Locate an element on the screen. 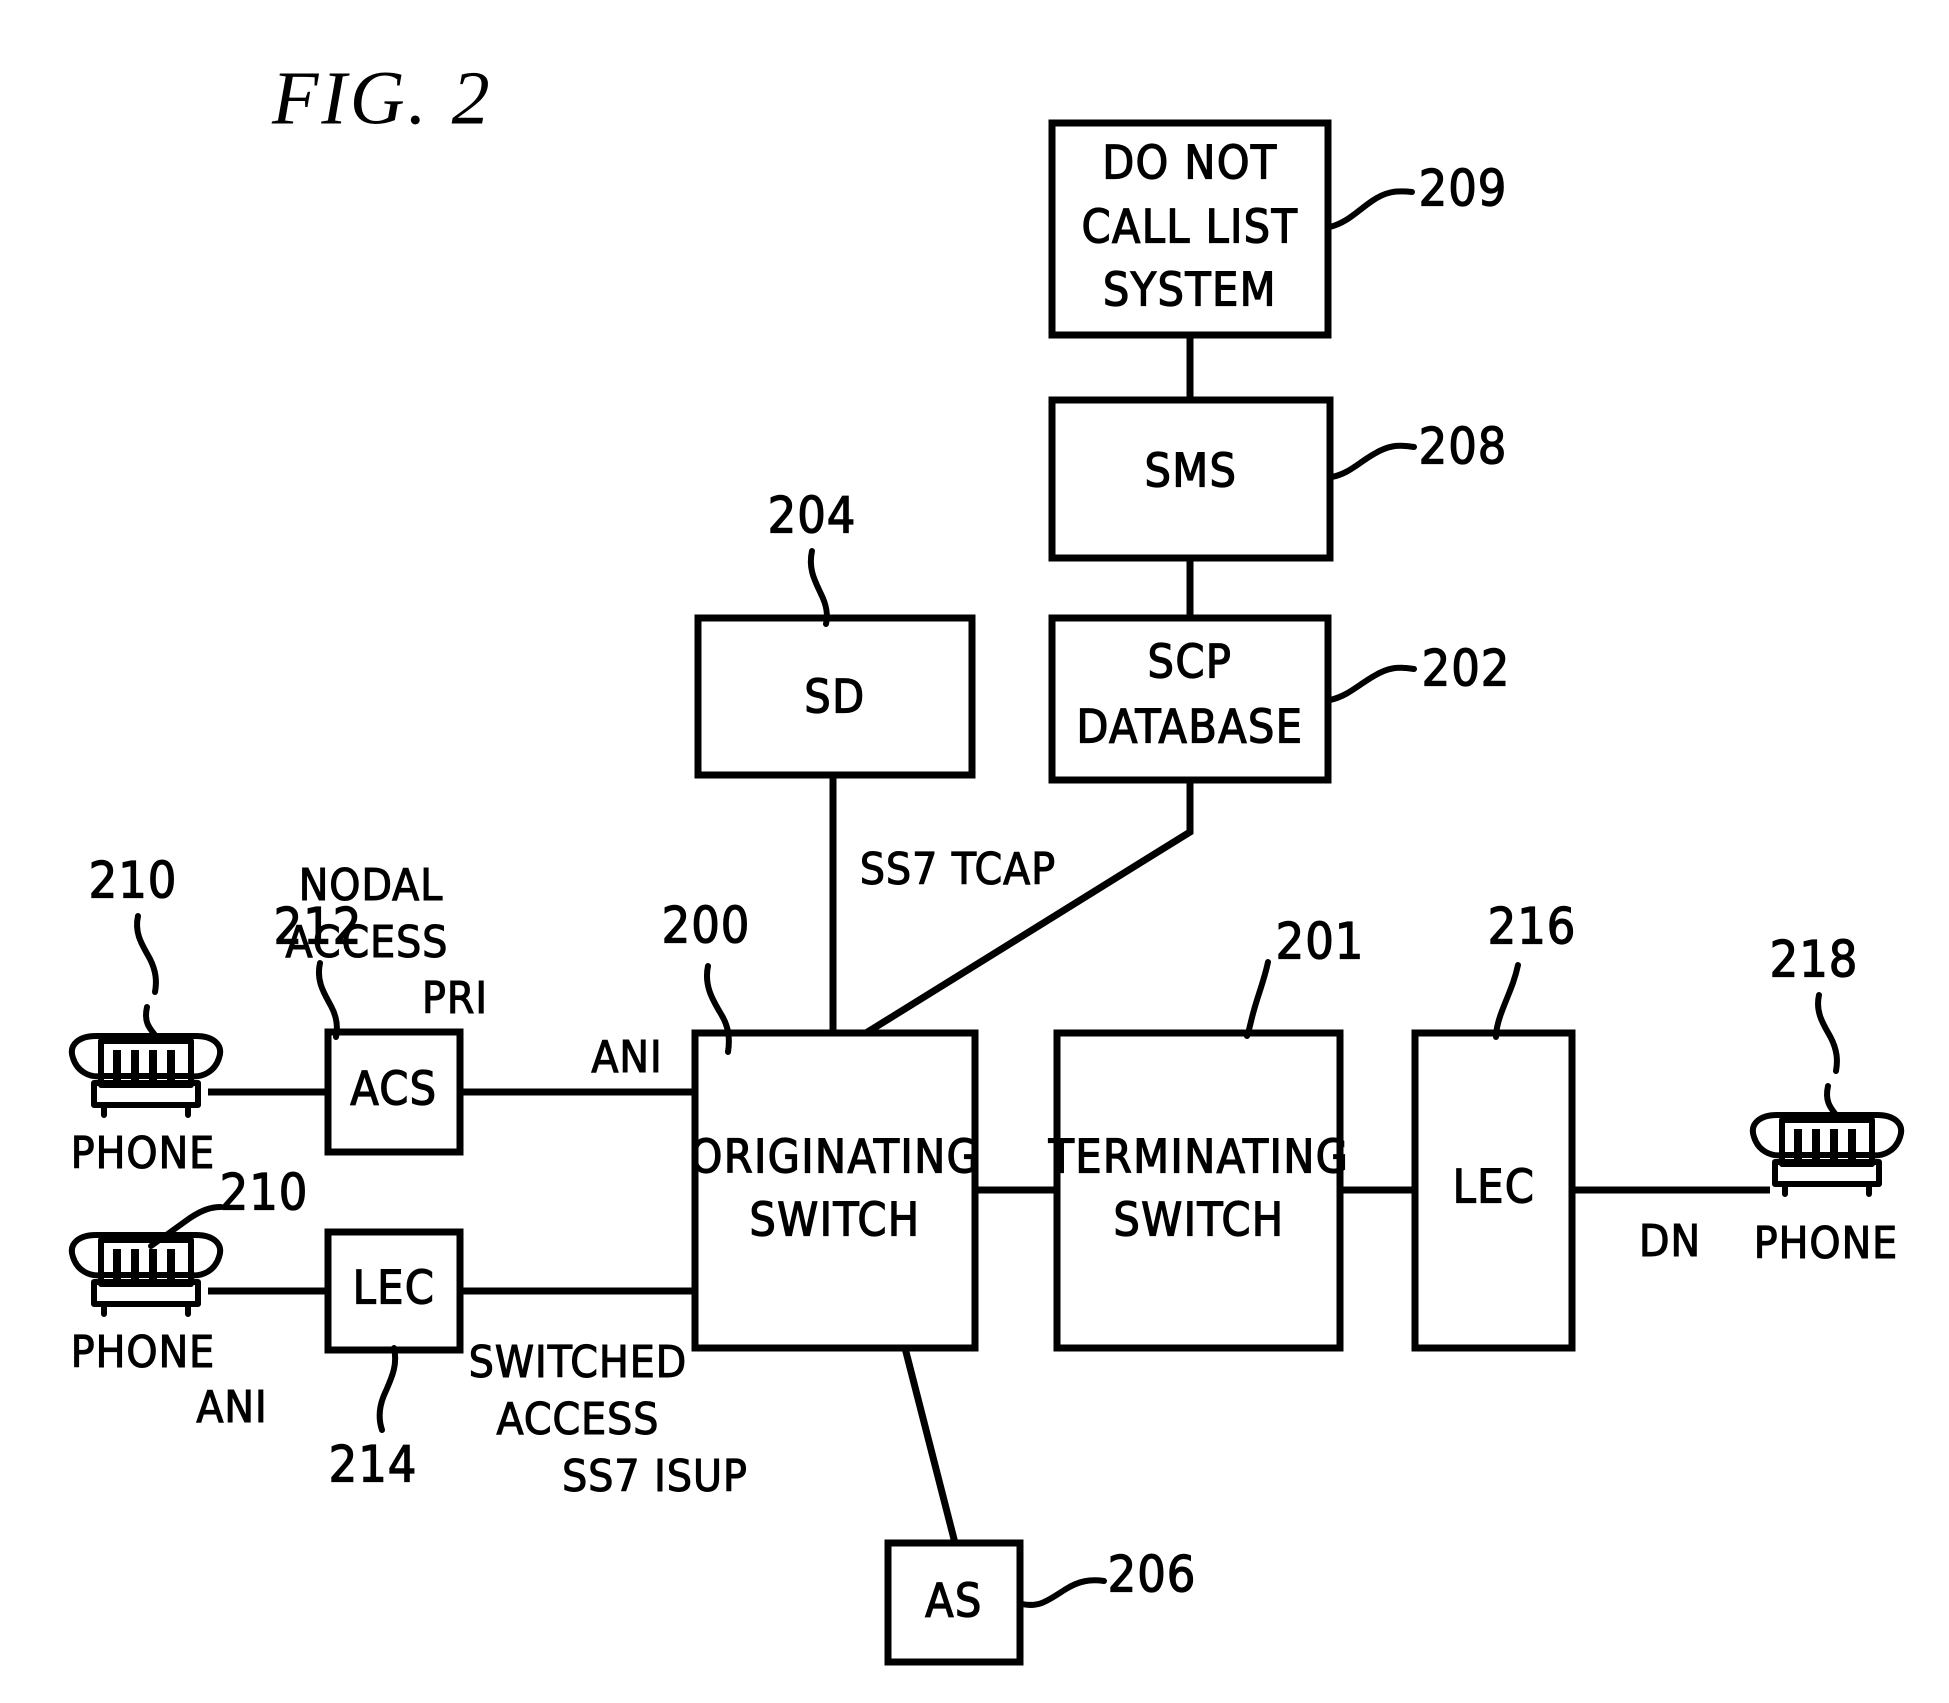  originating-switch-label-line1: ORIGINATING is located at coordinates (835, 1157).